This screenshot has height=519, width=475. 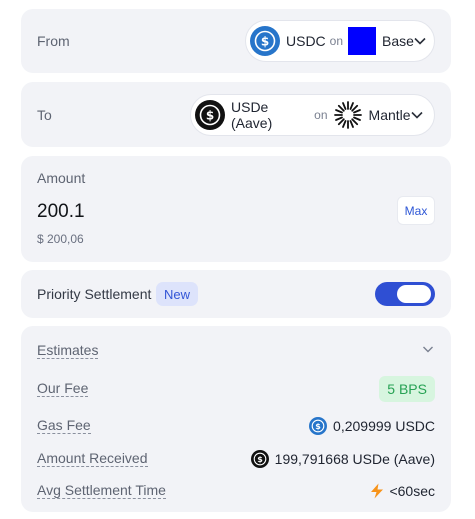 What do you see at coordinates (236, 459) in the screenshot?
I see `amount-received-row: Amount Received $ 199,791668 USDe (Aave)` at bounding box center [236, 459].